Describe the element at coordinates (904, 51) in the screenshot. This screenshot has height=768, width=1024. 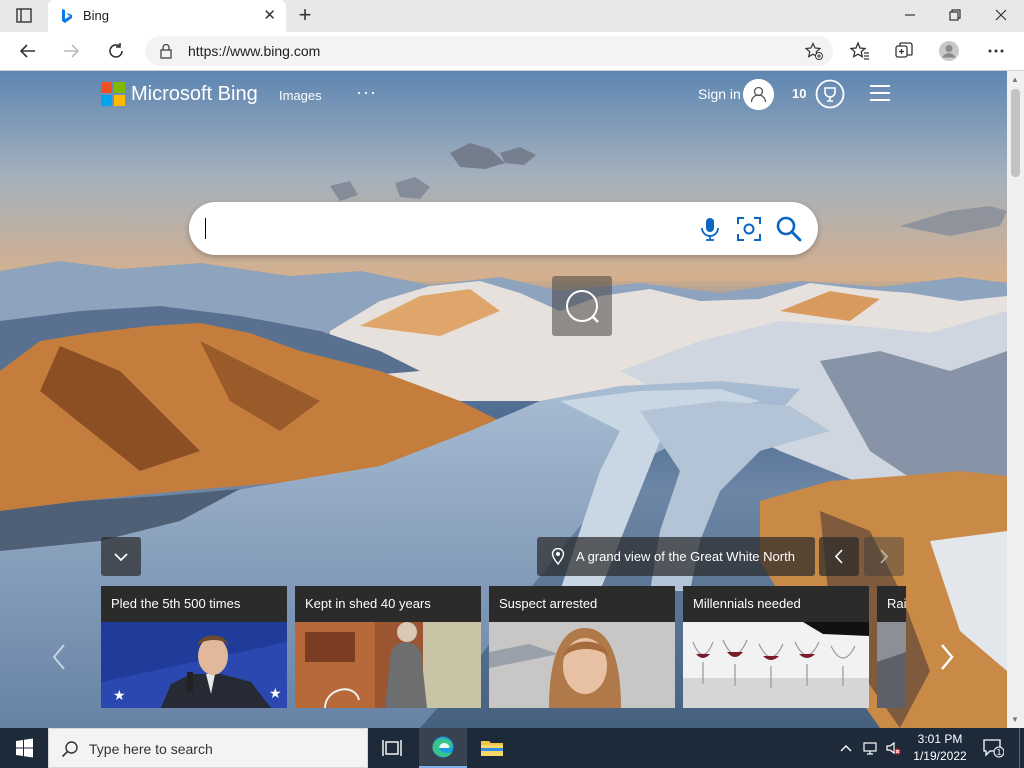
I see `collections-icon` at that location.